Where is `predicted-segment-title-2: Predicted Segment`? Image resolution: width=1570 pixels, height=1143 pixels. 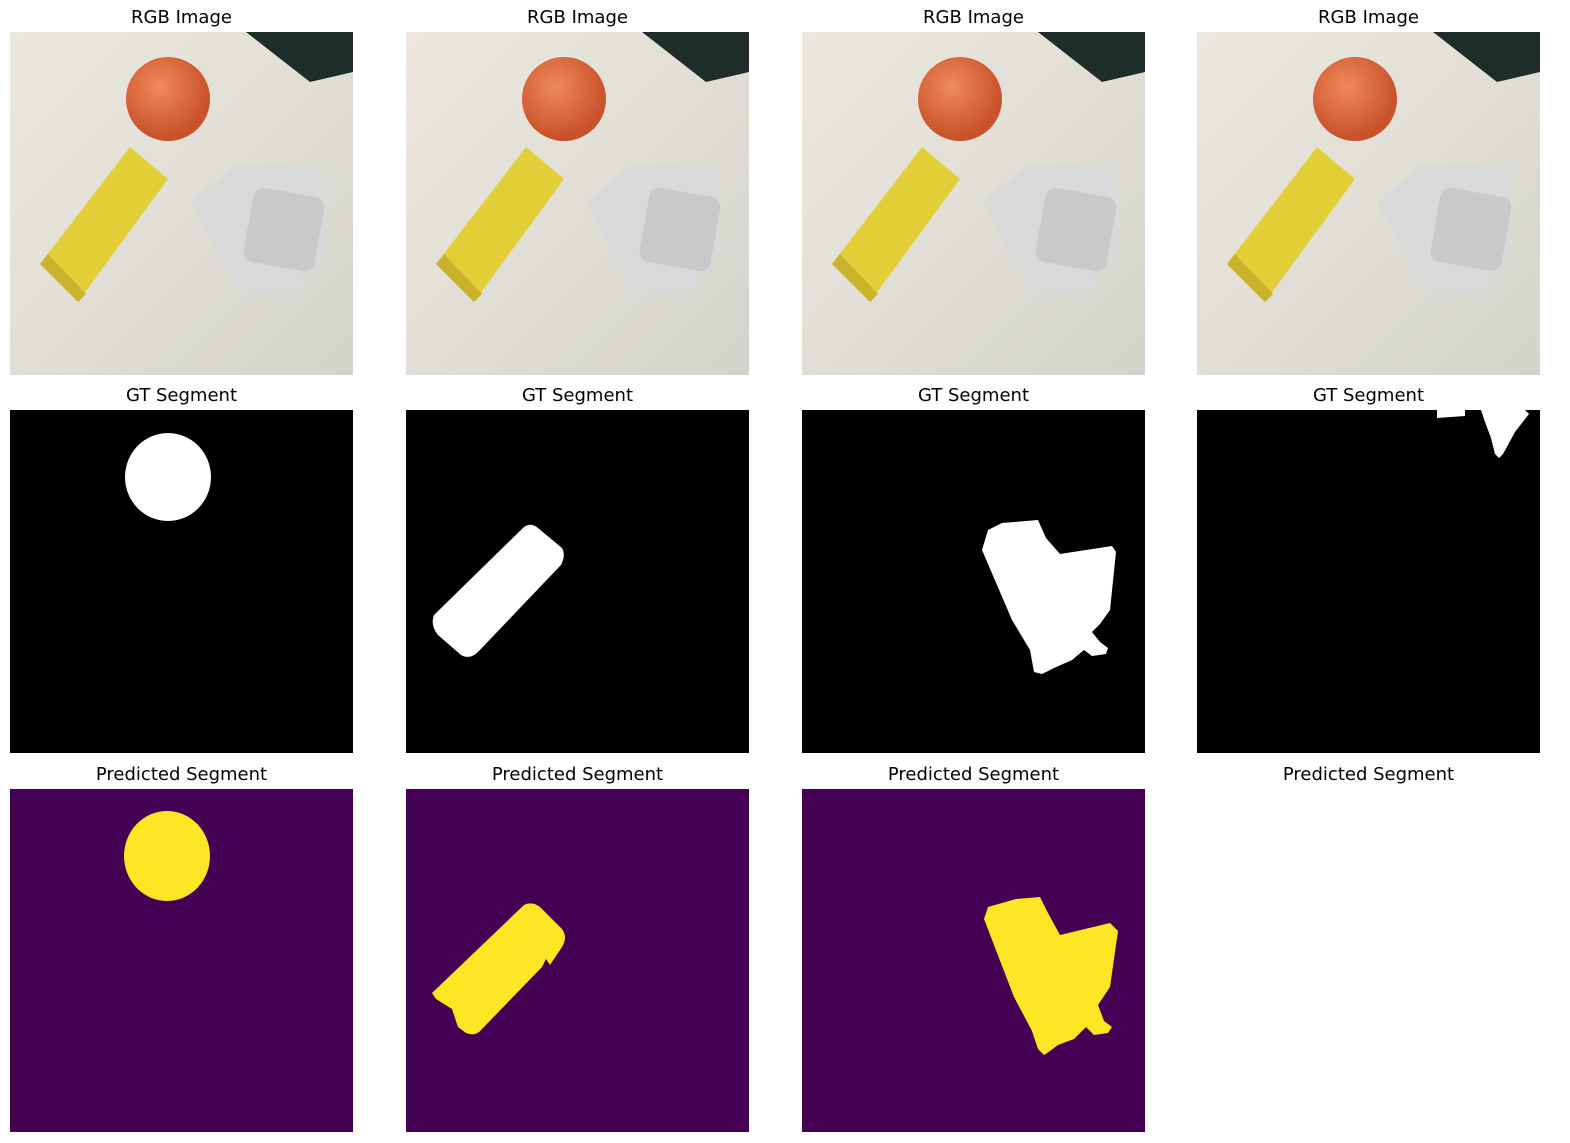 predicted-segment-title-2: Predicted Segment is located at coordinates (577, 774).